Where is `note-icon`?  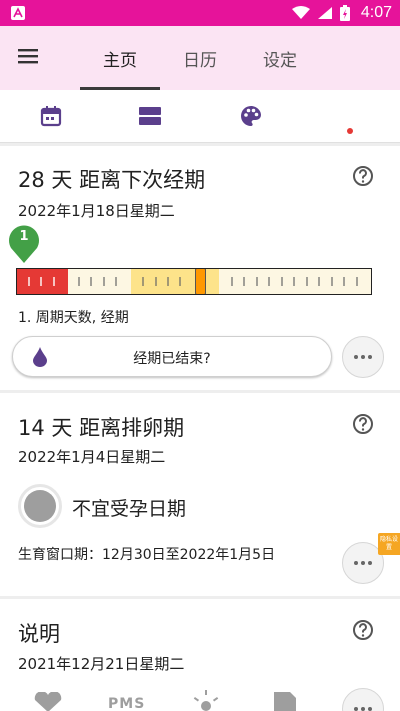
note-icon is located at coordinates (285, 701).